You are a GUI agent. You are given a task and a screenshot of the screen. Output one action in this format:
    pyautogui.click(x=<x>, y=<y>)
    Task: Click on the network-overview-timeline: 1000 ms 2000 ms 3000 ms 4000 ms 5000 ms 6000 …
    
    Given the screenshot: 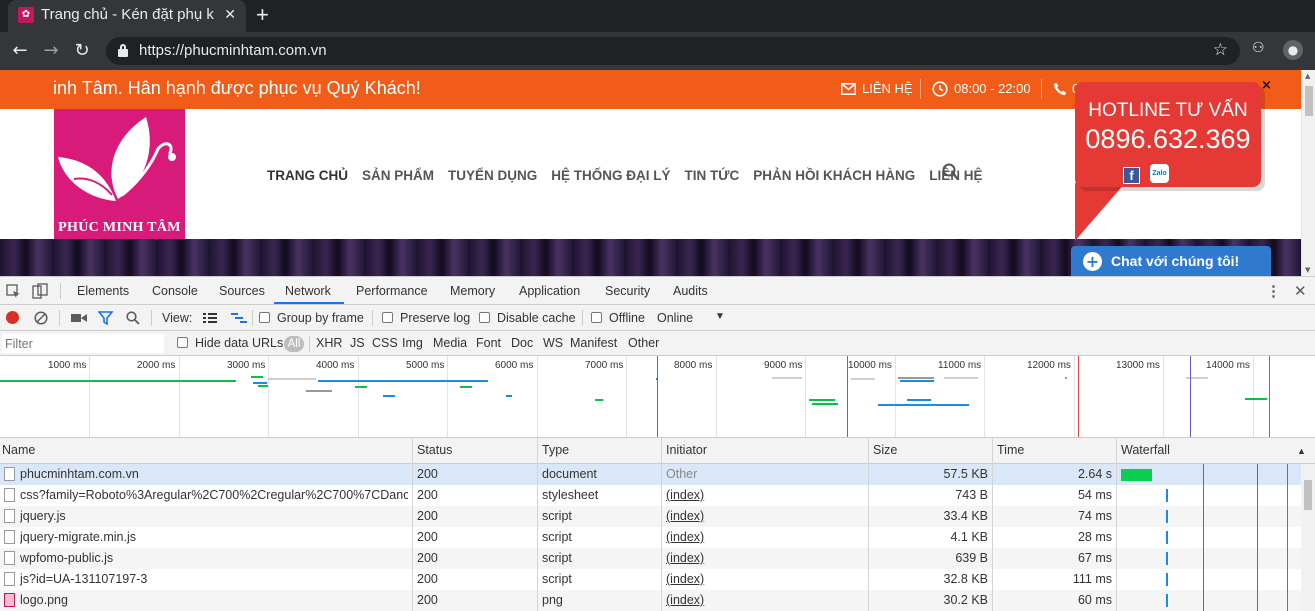 What is the action you would take?
    pyautogui.click(x=657, y=397)
    